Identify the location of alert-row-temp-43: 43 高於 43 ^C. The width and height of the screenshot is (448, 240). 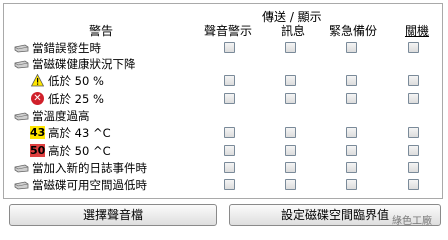
(224, 133).